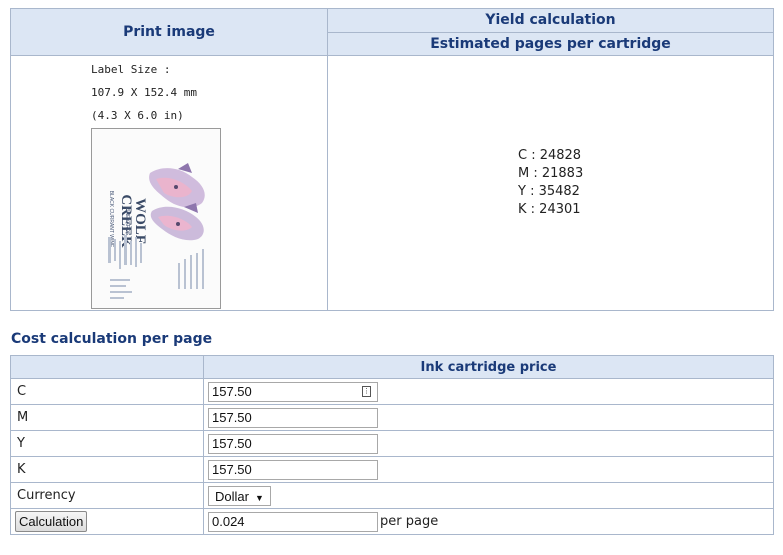 The height and width of the screenshot is (555, 783). Describe the element at coordinates (144, 92) in the screenshot. I see `label-size-mm: 107.9 X 152.4 mm` at that location.